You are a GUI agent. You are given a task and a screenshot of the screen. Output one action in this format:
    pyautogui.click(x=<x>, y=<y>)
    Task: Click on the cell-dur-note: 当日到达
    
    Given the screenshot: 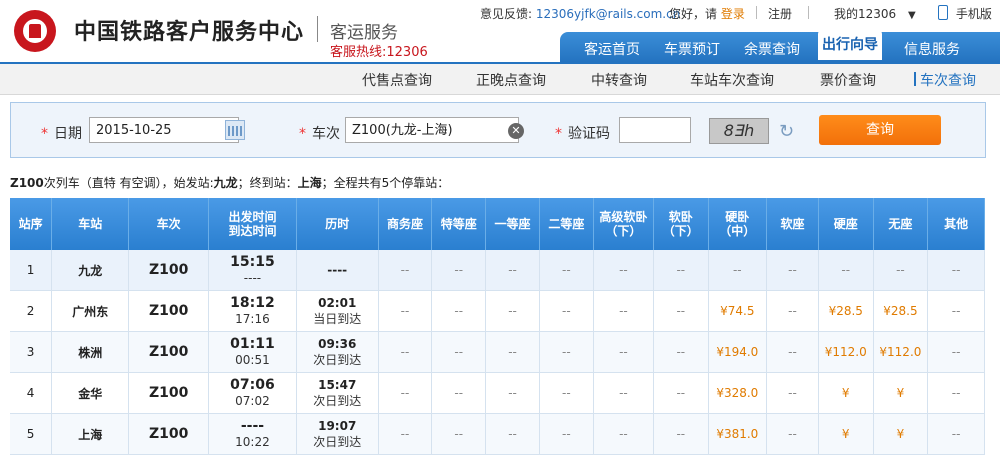 What is the action you would take?
    pyautogui.click(x=337, y=319)
    